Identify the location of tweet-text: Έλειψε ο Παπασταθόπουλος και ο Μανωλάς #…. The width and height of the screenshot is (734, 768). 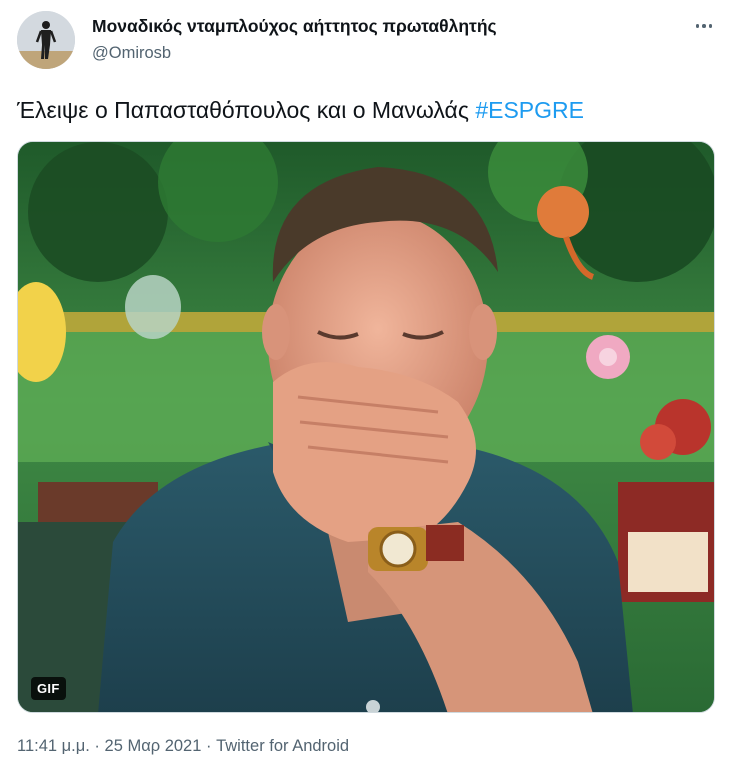
(367, 110).